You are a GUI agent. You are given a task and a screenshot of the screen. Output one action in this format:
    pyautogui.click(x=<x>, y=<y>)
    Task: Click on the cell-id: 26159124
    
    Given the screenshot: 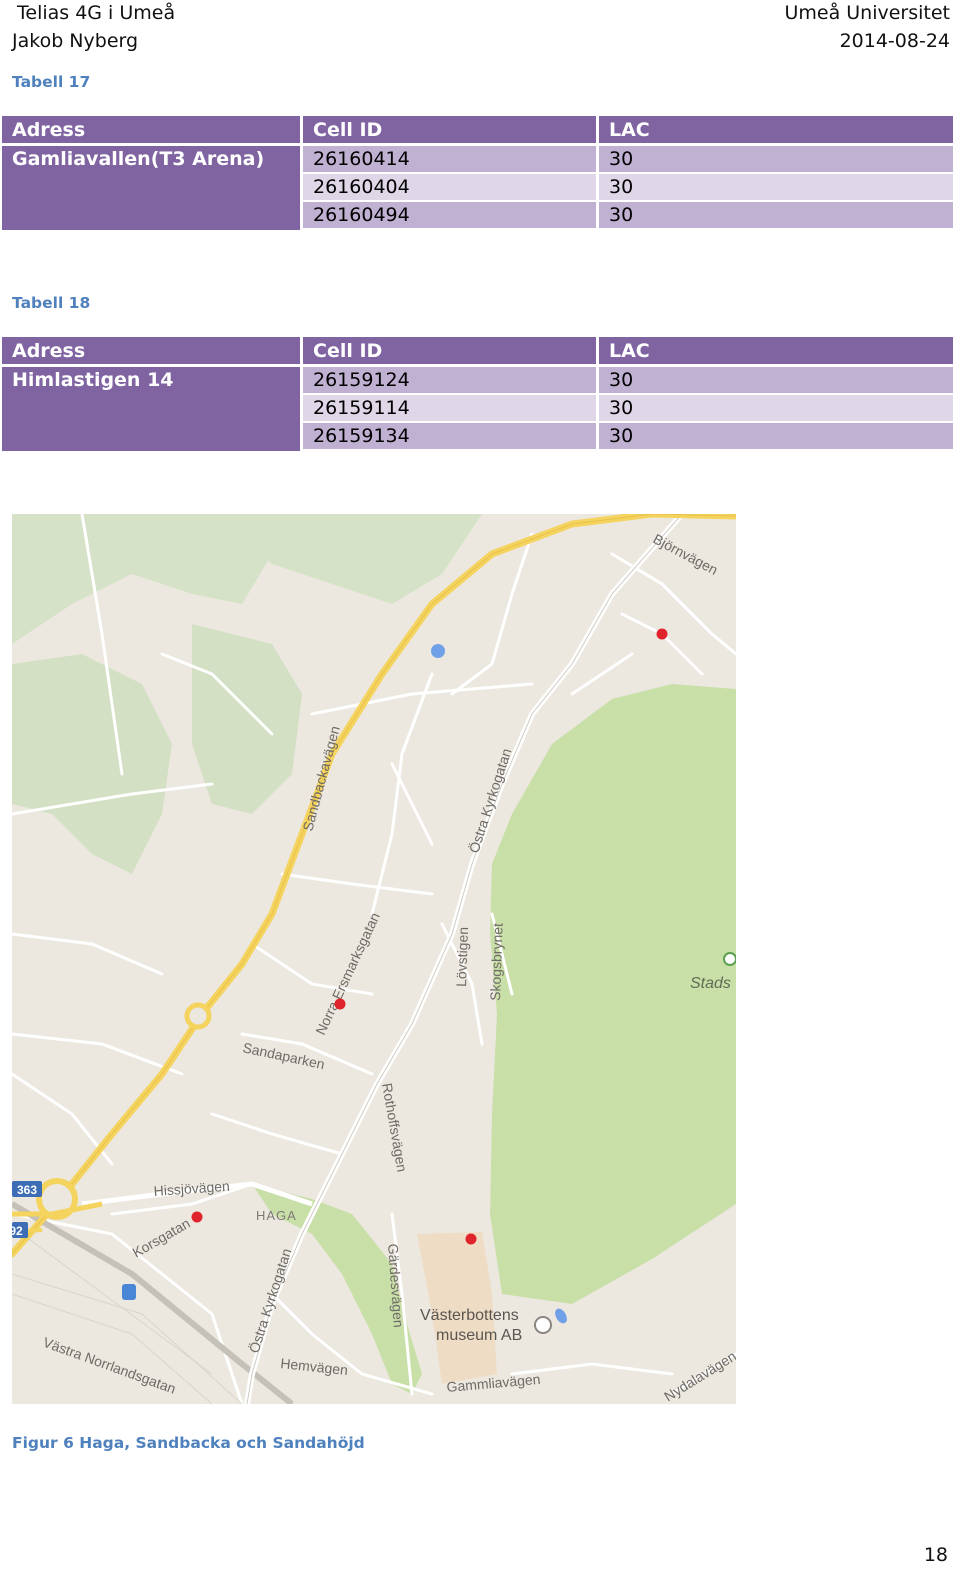 What is the action you would take?
    pyautogui.click(x=448, y=381)
    